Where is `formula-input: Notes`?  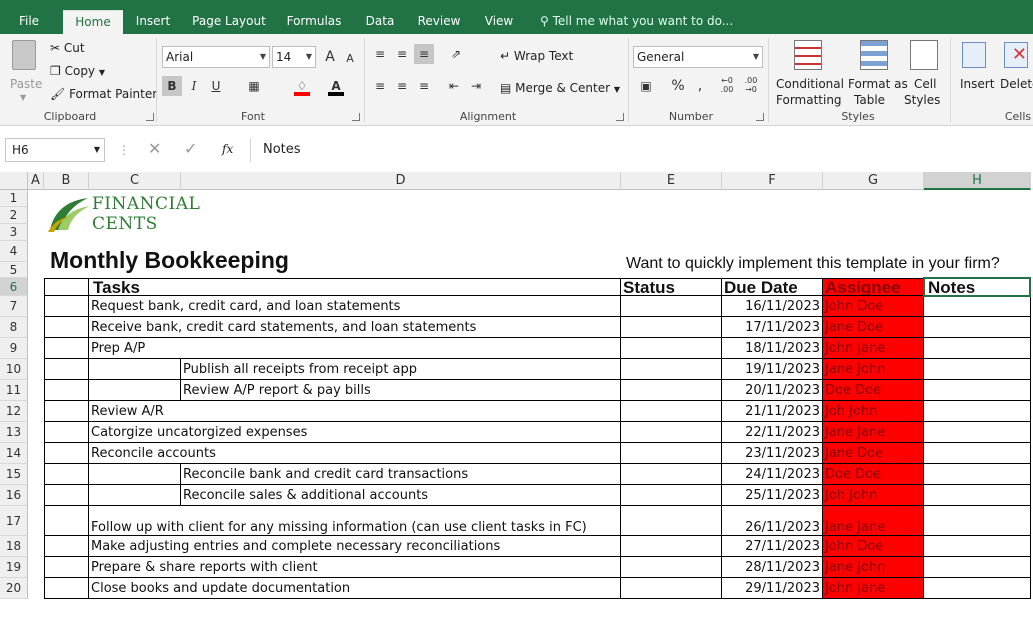 formula-input: Notes is located at coordinates (641, 150).